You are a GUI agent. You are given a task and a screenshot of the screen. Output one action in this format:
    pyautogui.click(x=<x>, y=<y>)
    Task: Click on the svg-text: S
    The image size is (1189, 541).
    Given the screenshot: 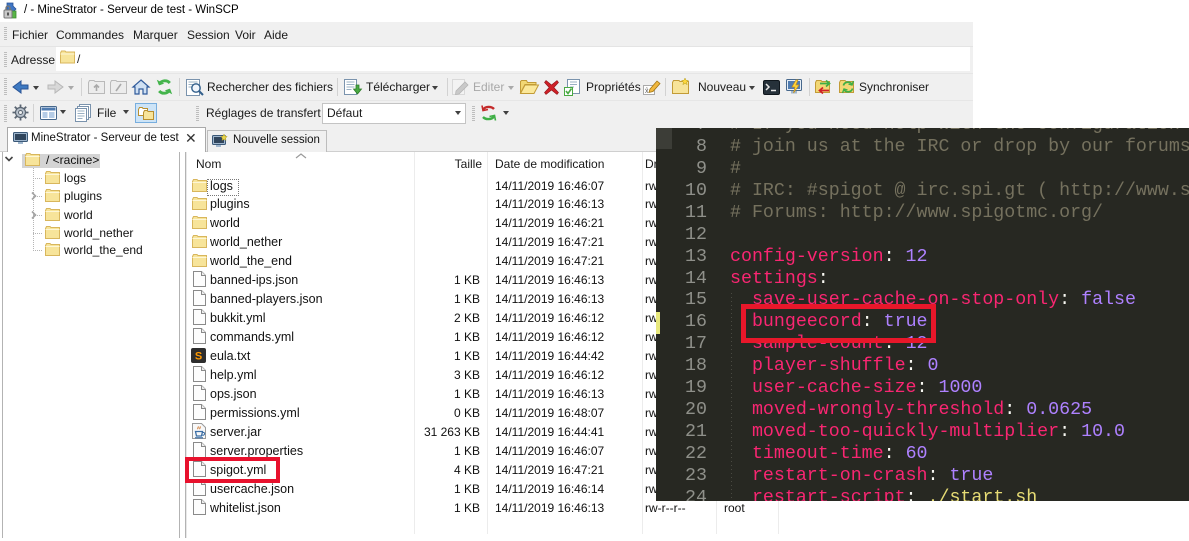 What is the action you would take?
    pyautogui.click(x=198, y=357)
    